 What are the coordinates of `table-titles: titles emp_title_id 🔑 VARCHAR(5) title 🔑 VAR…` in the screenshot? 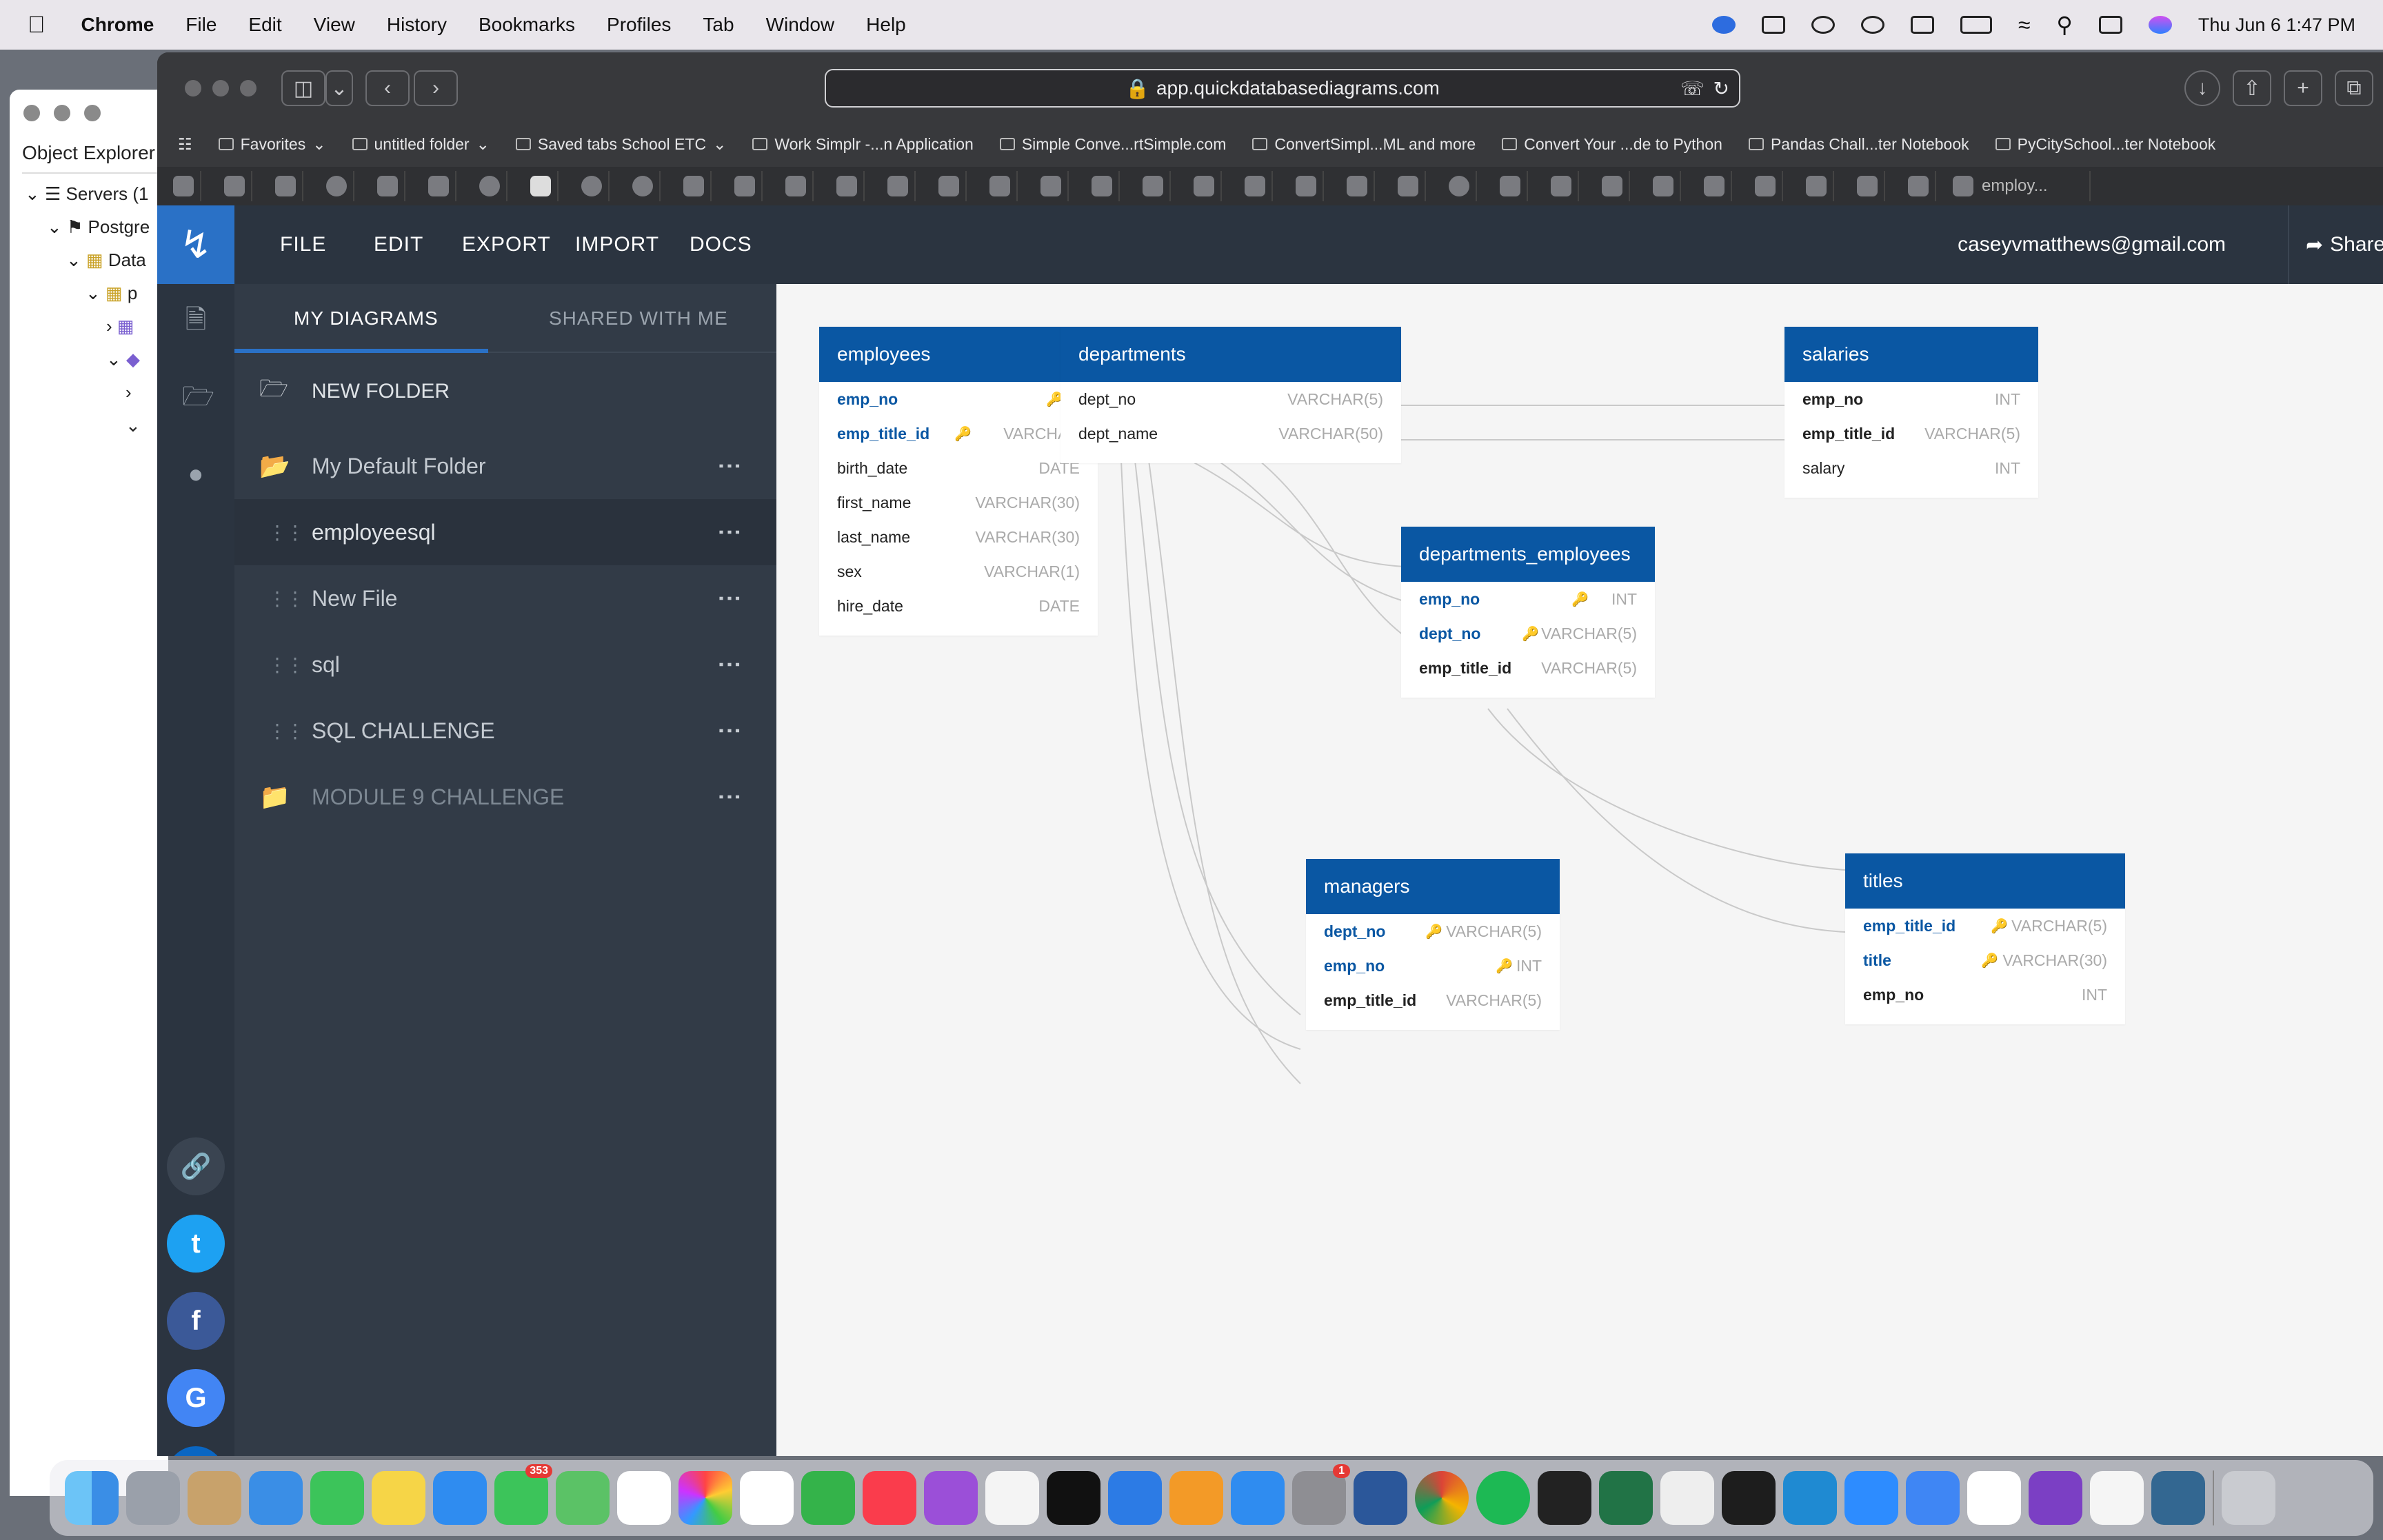 It's located at (1985, 939).